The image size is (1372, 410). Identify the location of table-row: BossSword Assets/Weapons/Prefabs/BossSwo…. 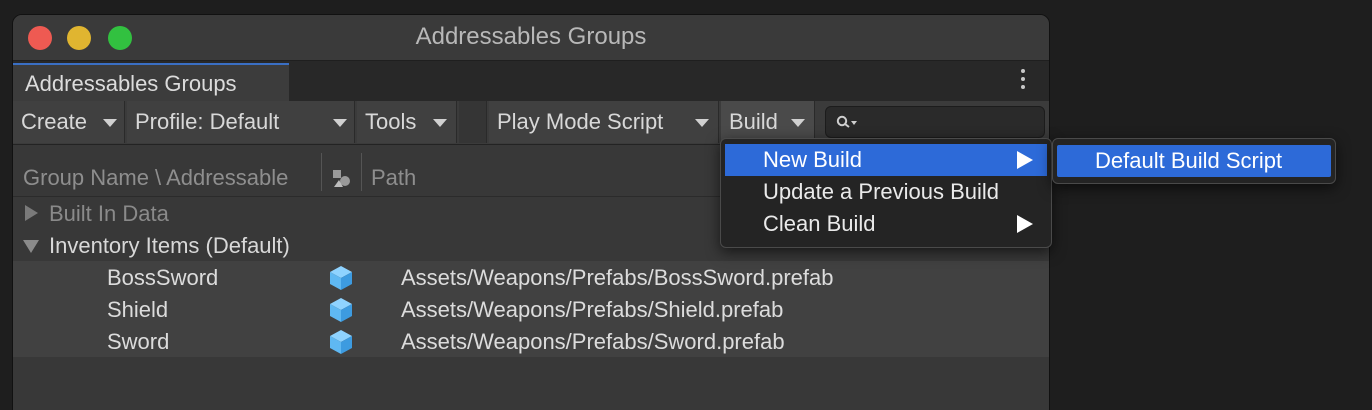
(531, 277).